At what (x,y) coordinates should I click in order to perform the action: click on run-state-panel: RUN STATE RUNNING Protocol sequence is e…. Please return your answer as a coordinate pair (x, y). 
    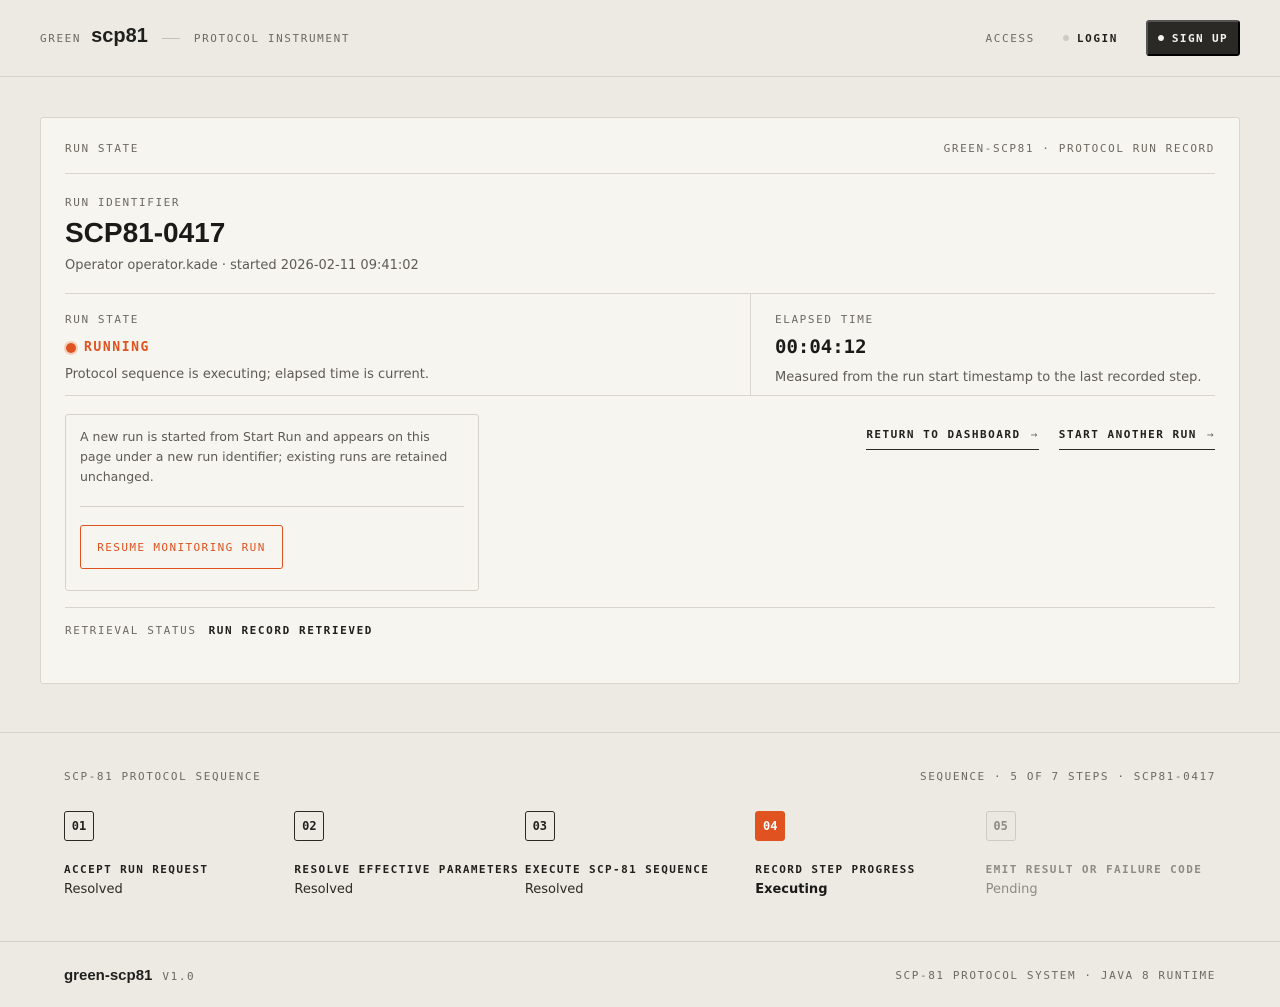
    Looking at the image, I should click on (408, 344).